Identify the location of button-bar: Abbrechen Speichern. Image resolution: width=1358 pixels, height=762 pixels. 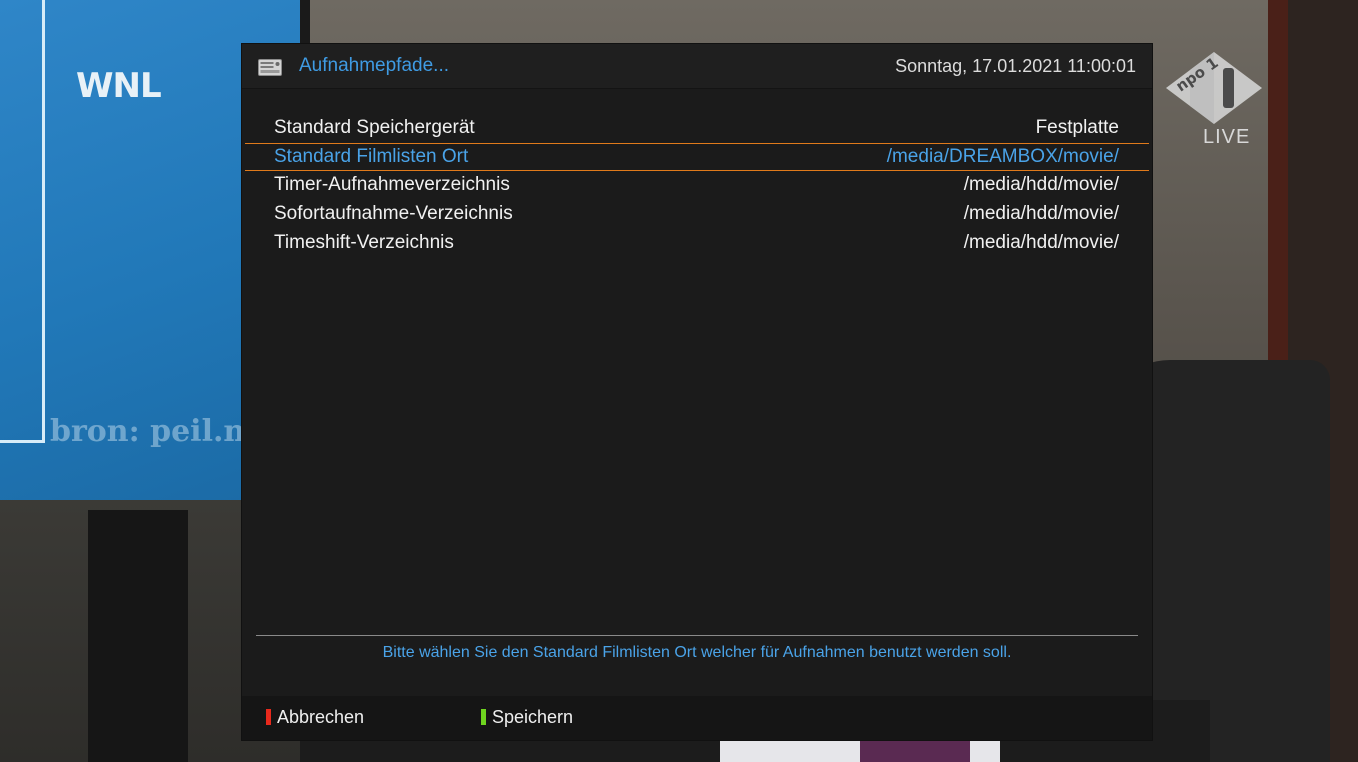
(697, 718).